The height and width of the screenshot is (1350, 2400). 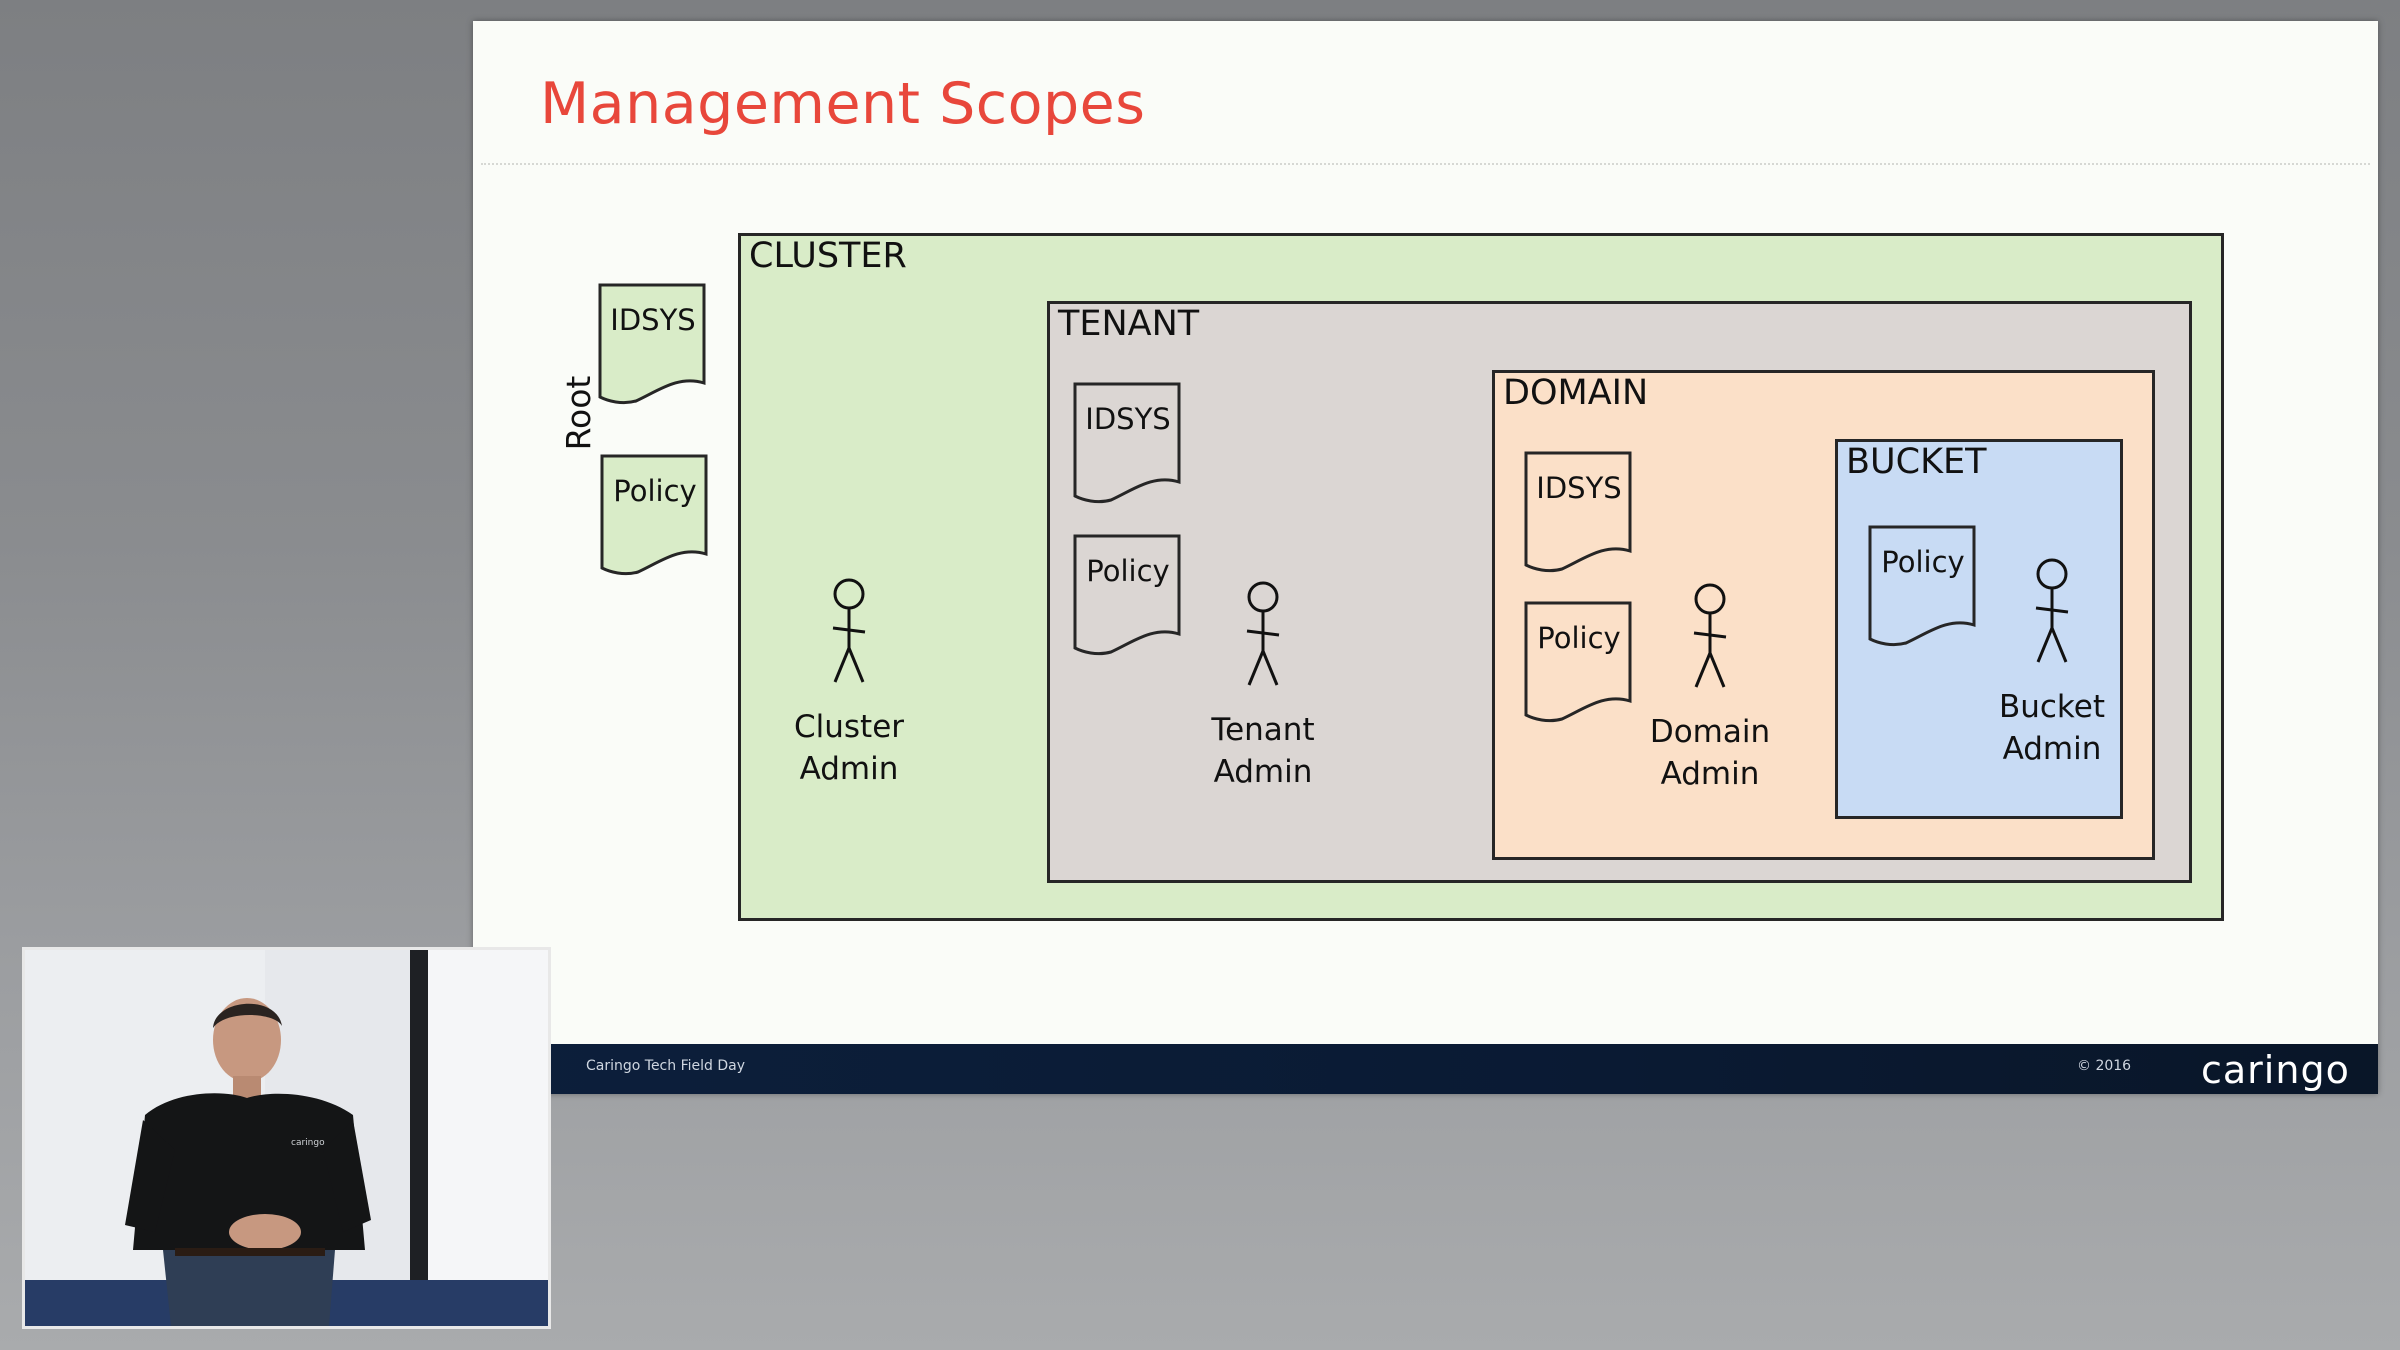 What do you see at coordinates (665, 1066) in the screenshot?
I see `footer-event-text: Caringo Tech Field Day` at bounding box center [665, 1066].